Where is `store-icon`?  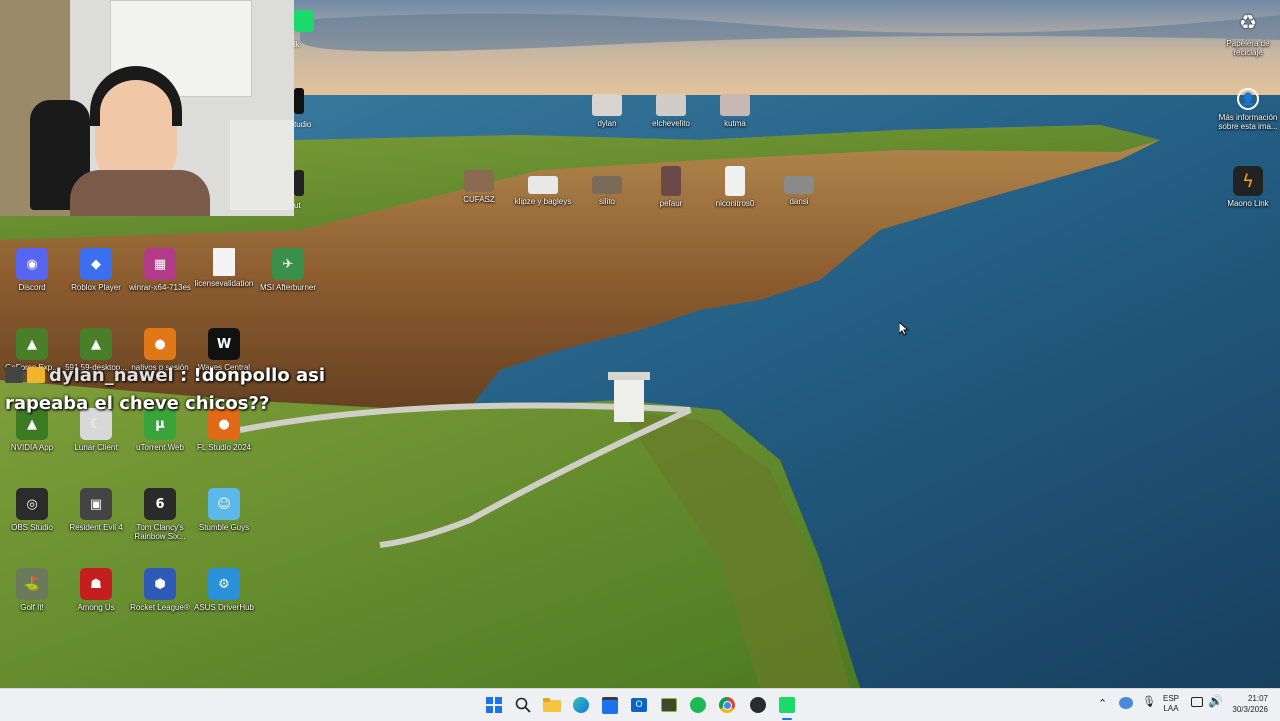
store-icon is located at coordinates (610, 705).